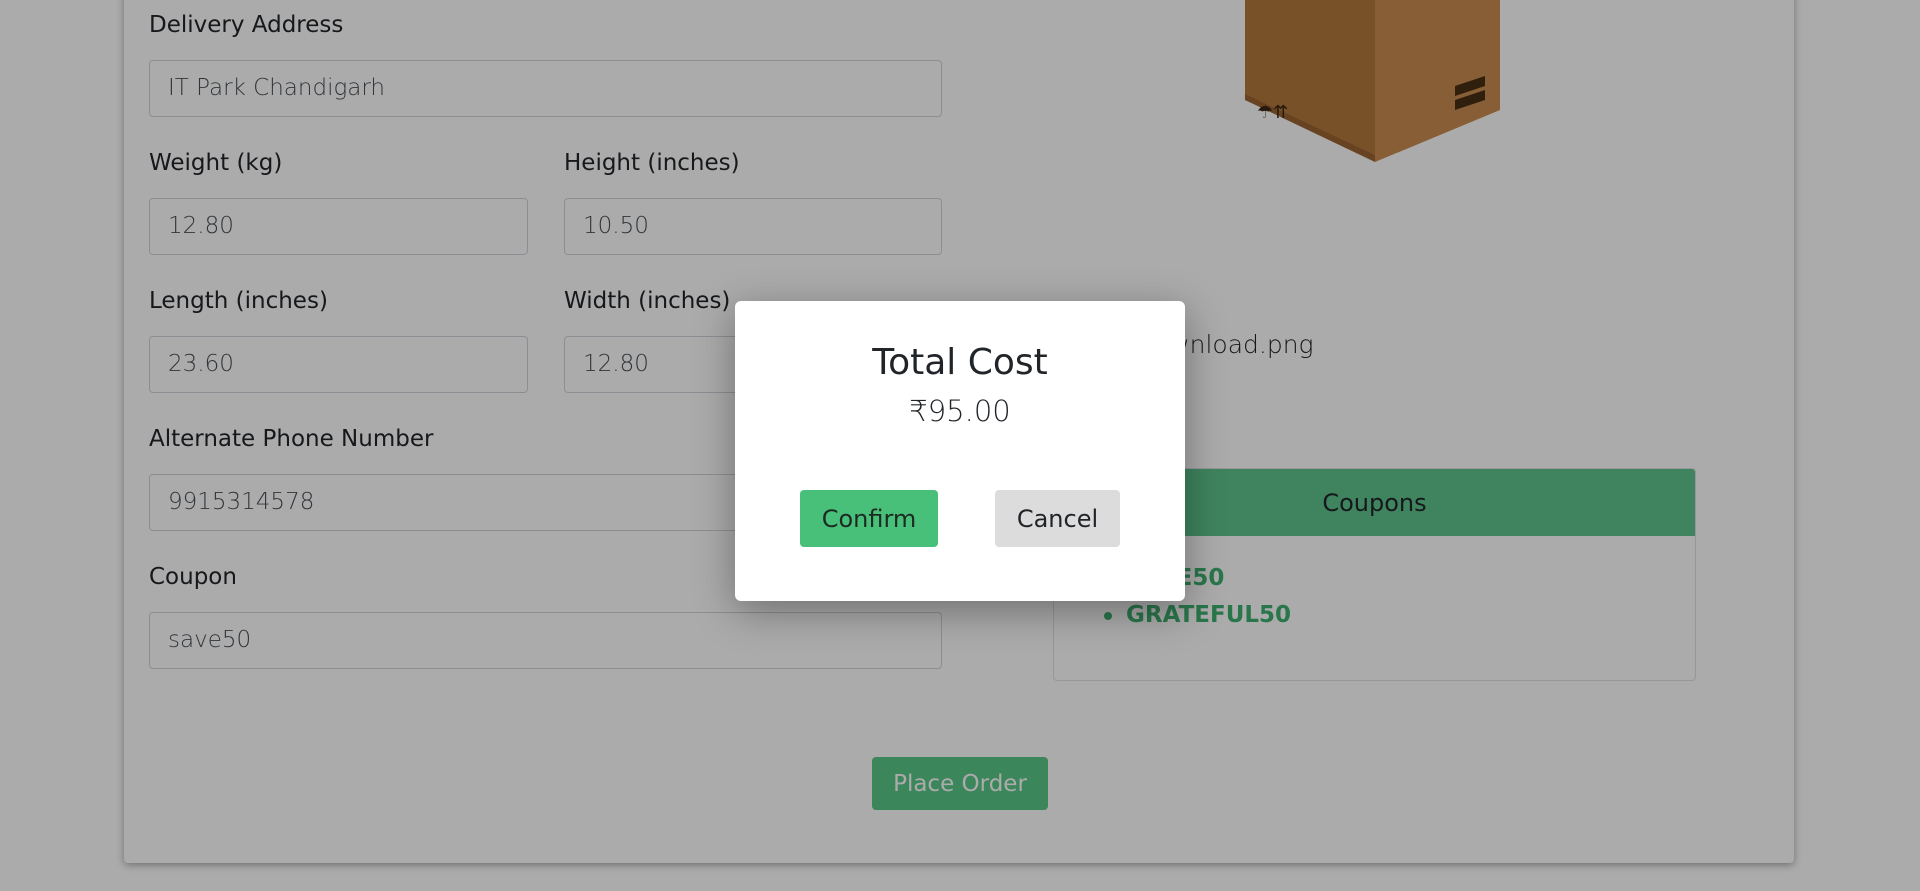  Describe the element at coordinates (960, 411) in the screenshot. I see `total-cost-amount: ₹95.00` at that location.